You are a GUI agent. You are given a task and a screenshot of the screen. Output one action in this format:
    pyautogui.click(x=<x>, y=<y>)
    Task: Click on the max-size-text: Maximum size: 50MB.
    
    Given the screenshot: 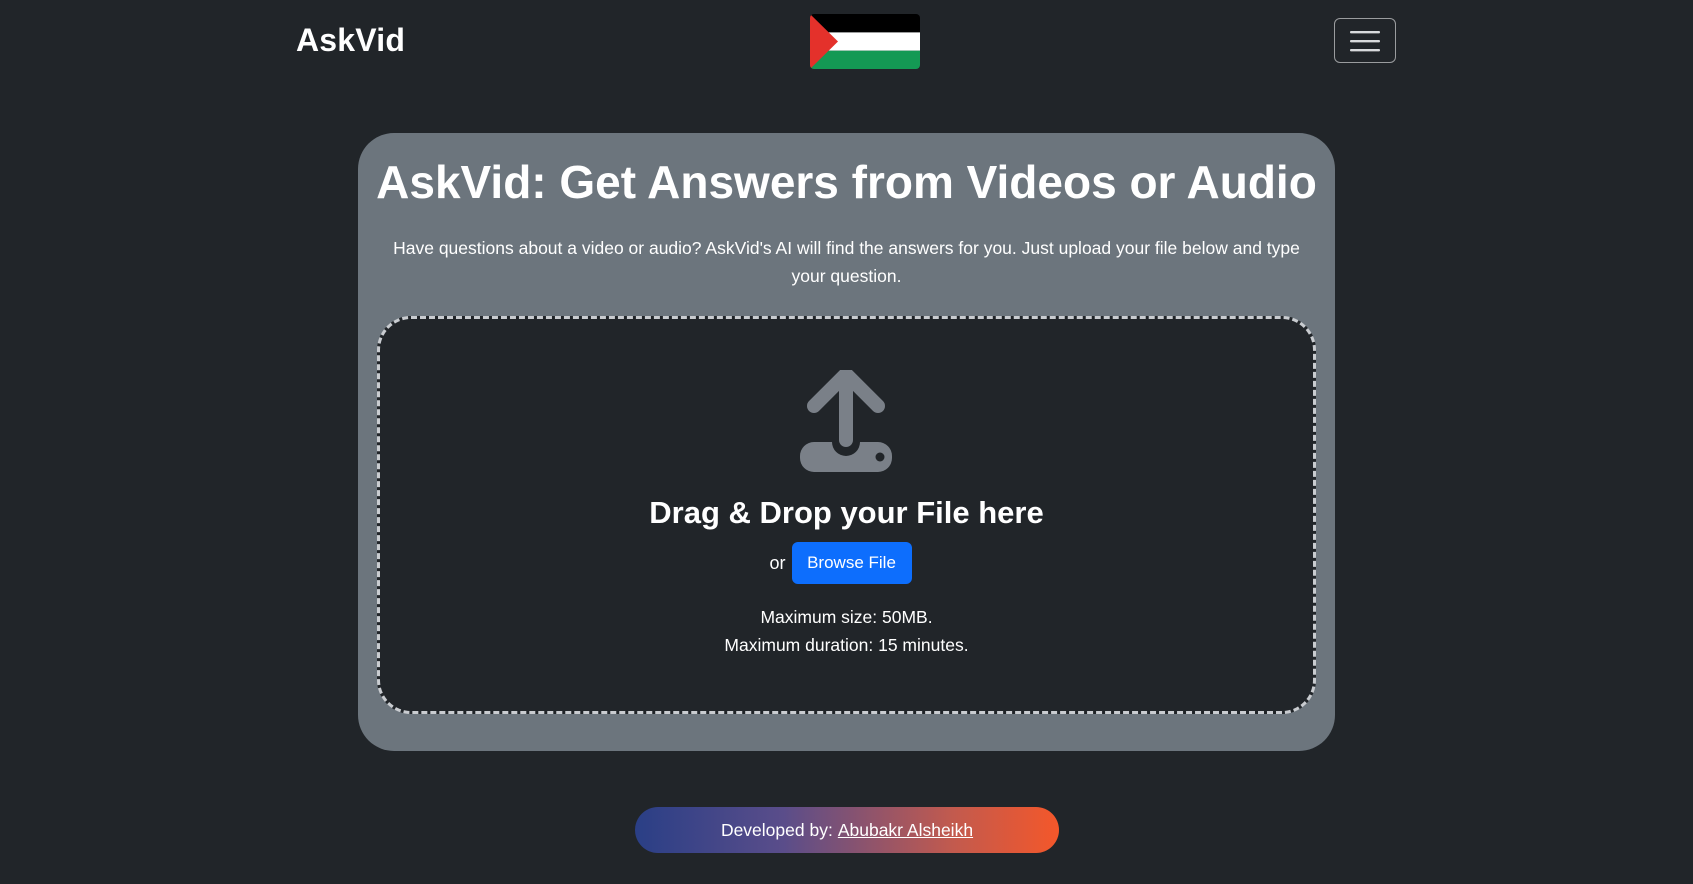 What is the action you would take?
    pyautogui.click(x=846, y=617)
    